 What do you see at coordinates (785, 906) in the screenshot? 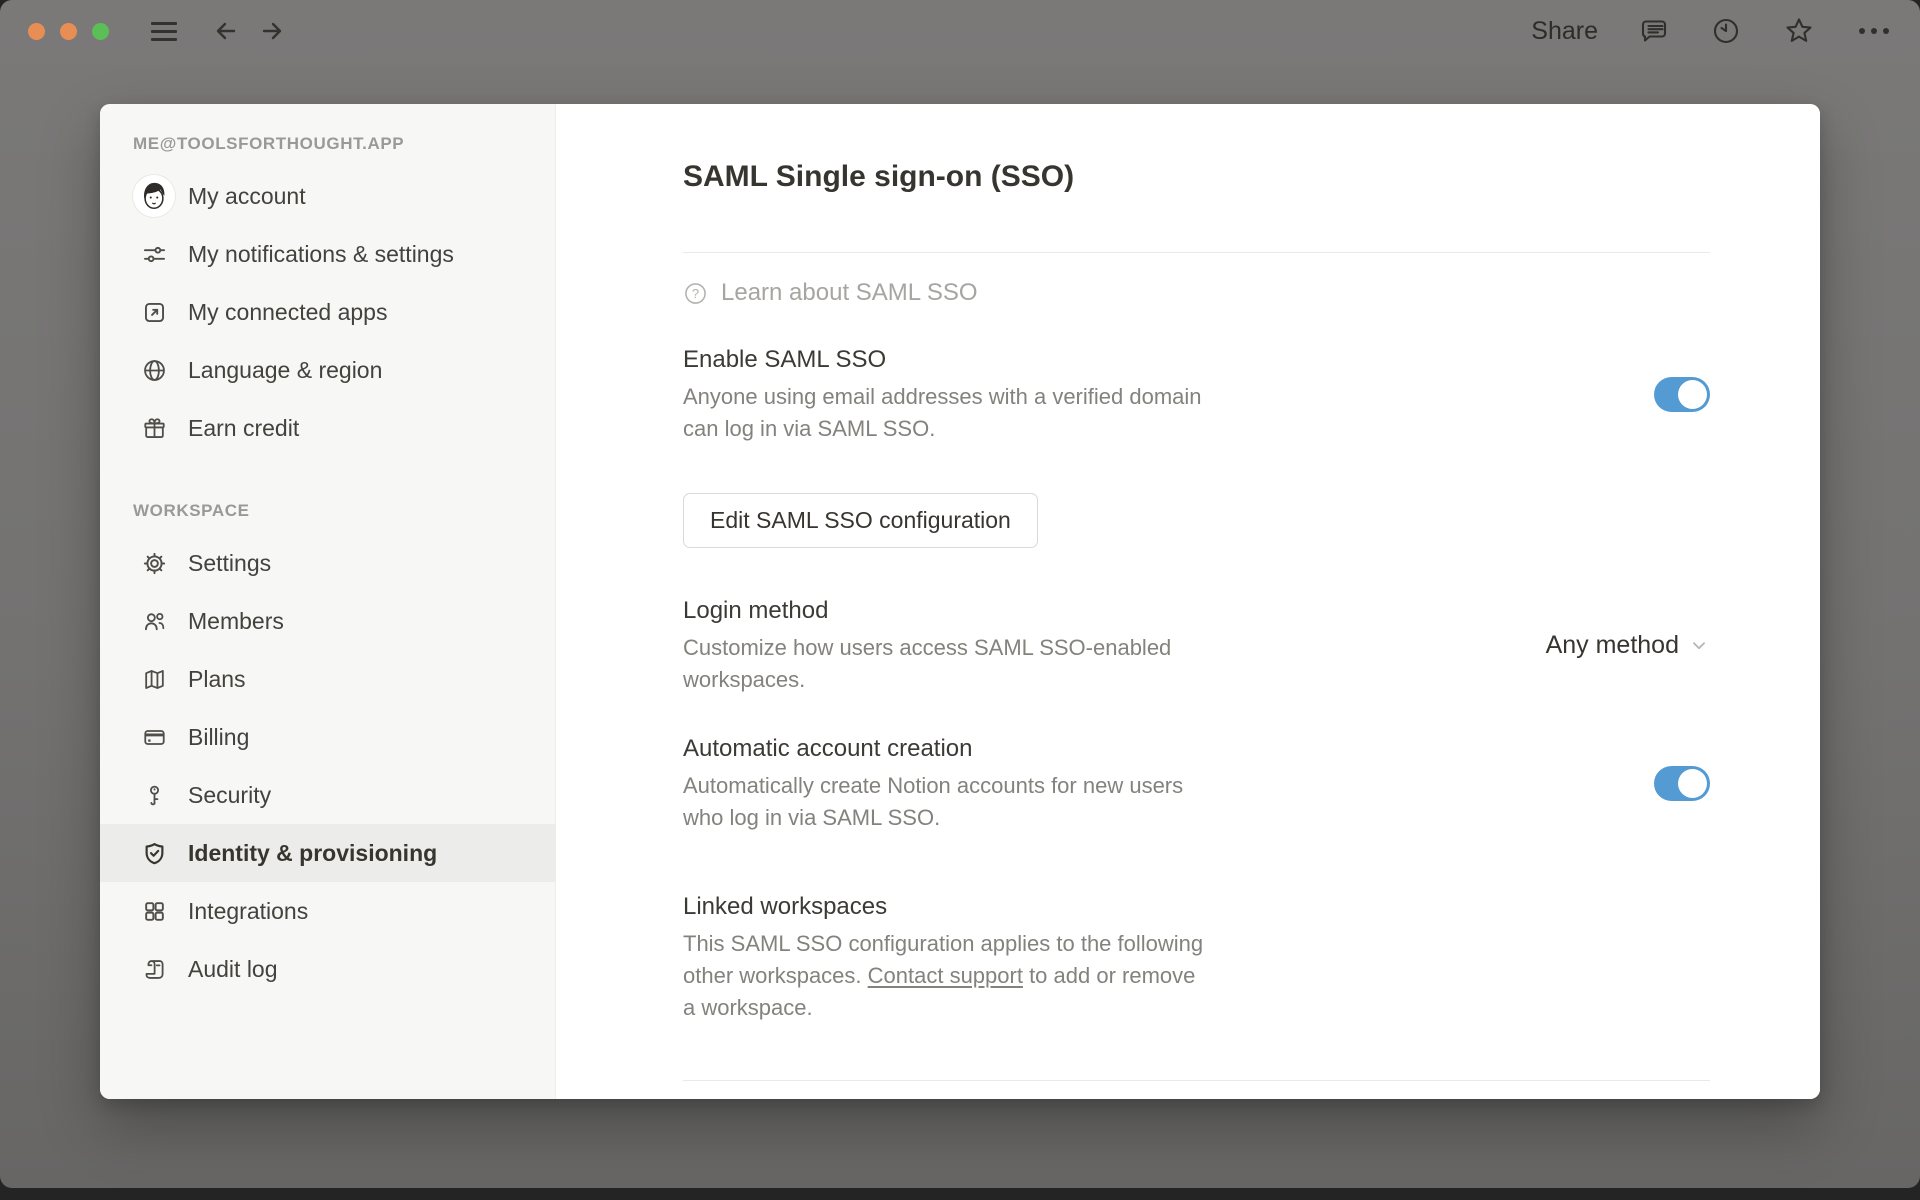
I see `linked-workspaces-title: Linked workspaces` at bounding box center [785, 906].